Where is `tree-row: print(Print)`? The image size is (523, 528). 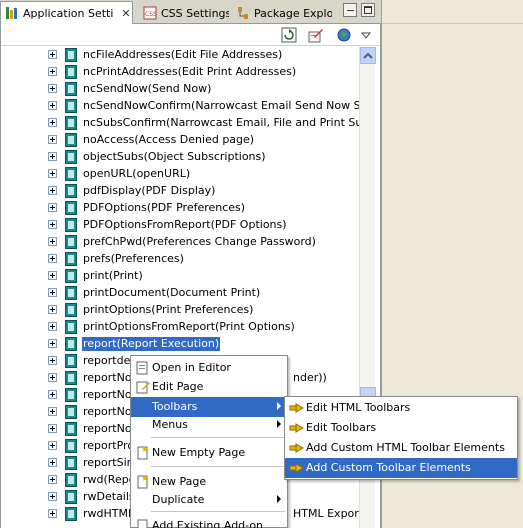
tree-row: print(Print) is located at coordinates (180, 276).